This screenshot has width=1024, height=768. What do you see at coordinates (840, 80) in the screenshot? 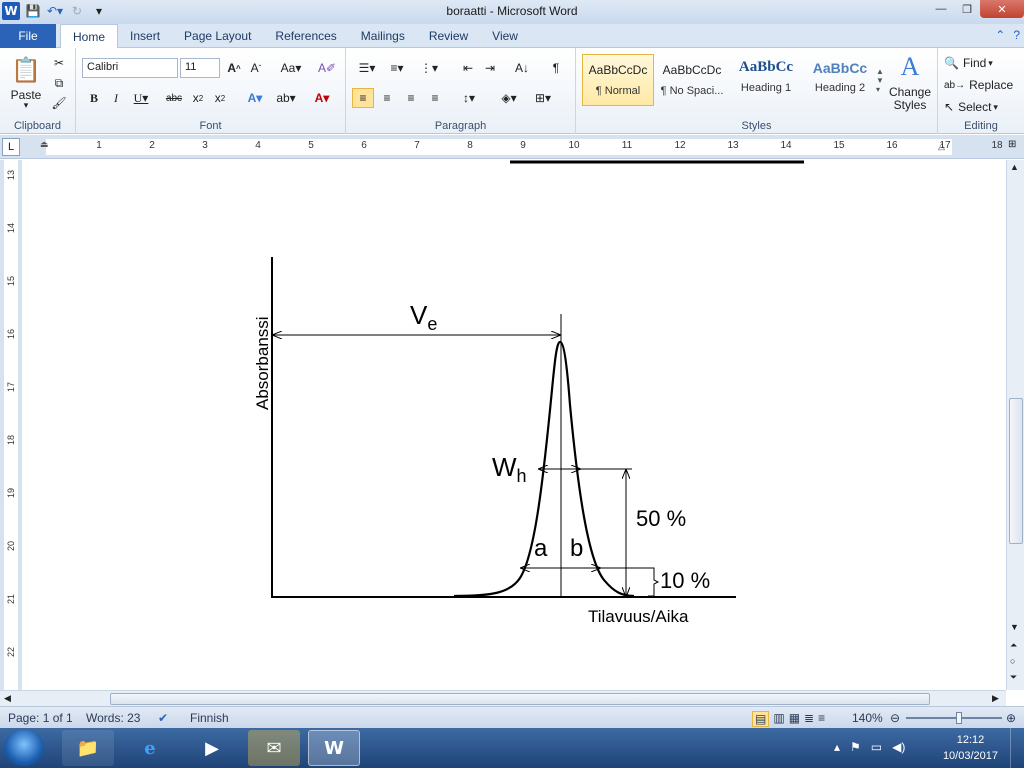
I see `style-heading-2: AaBbCc Heading 2` at bounding box center [840, 80].